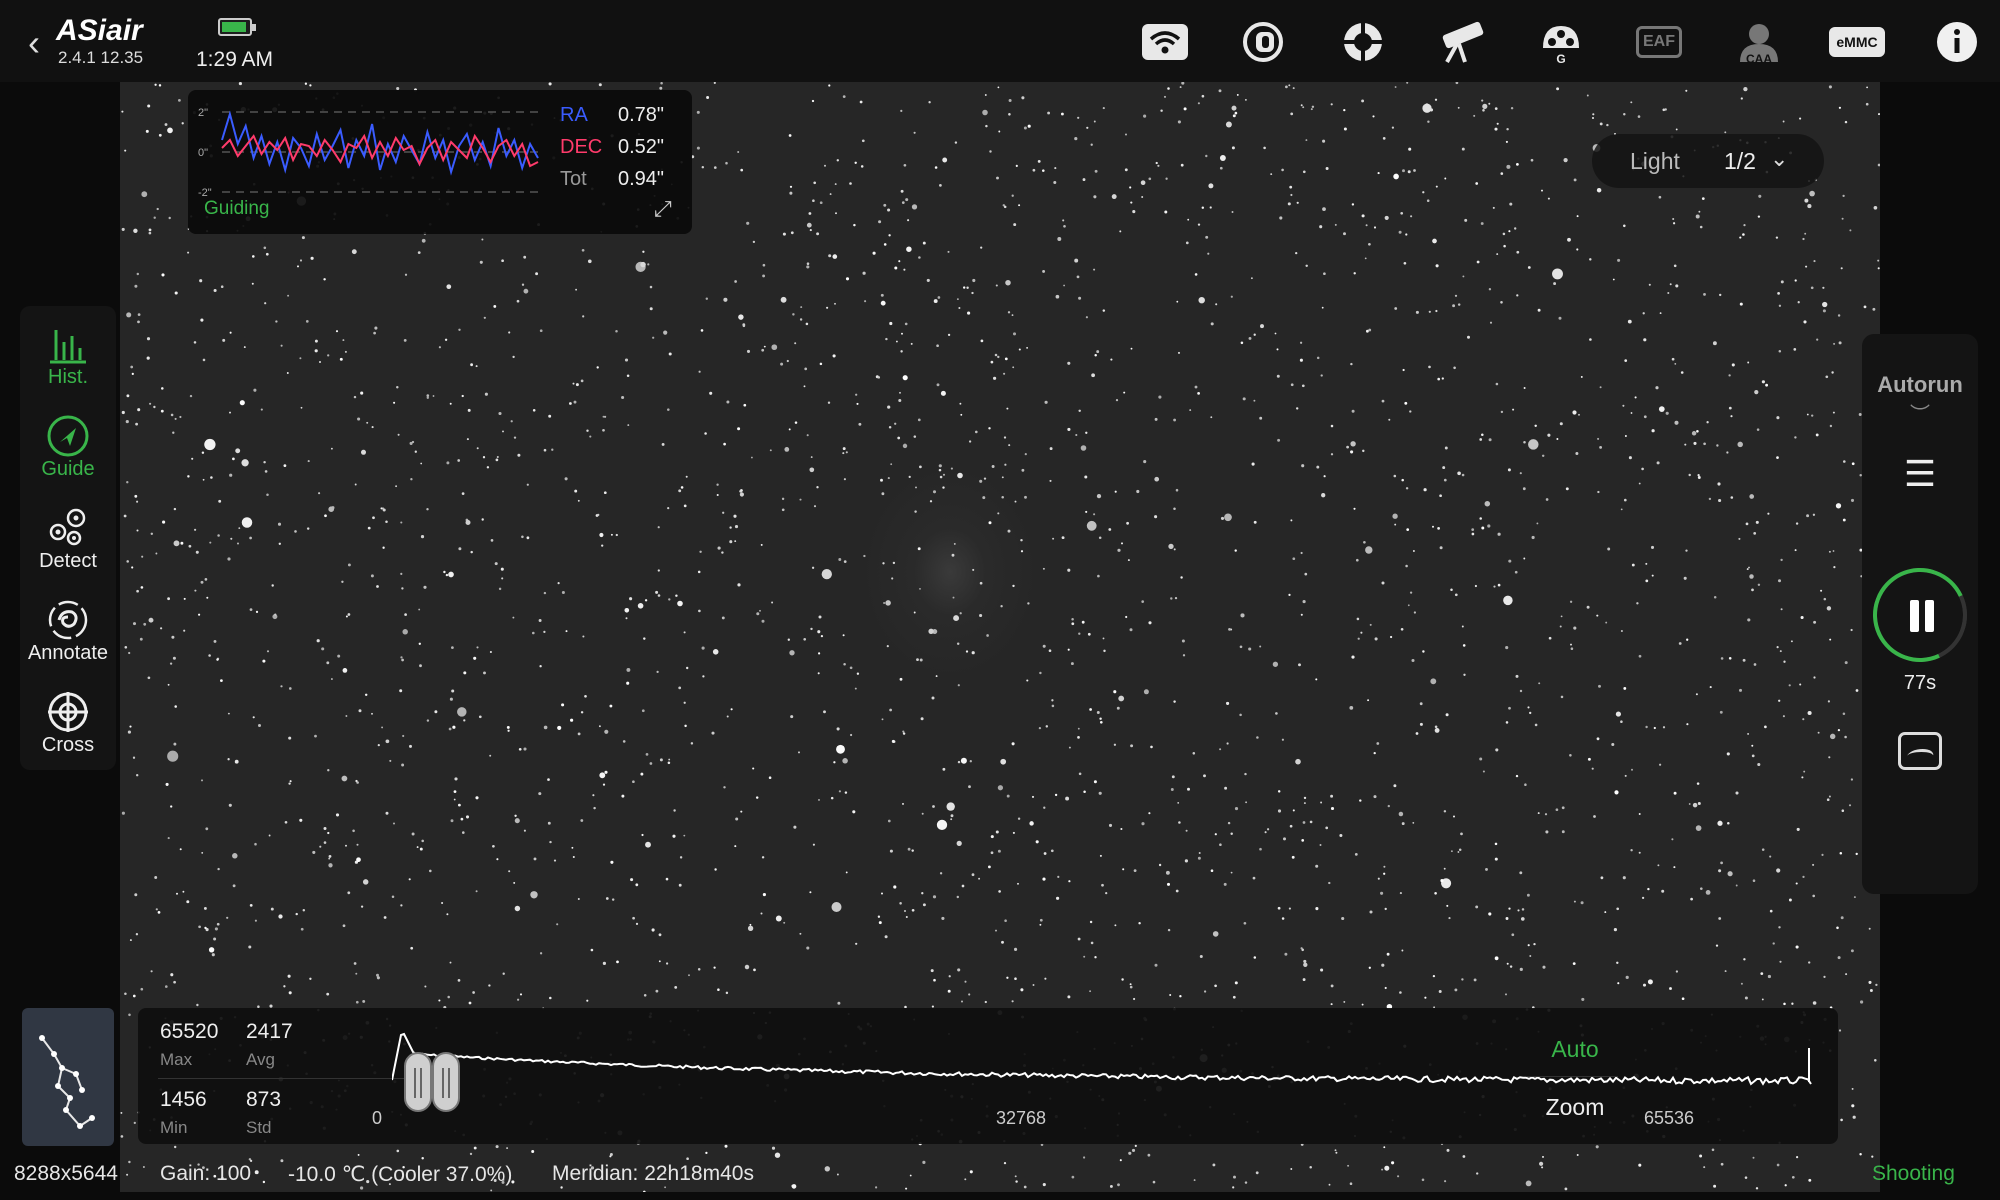 The height and width of the screenshot is (1200, 2000). I want to click on app-brand: ASiair, so click(99, 30).